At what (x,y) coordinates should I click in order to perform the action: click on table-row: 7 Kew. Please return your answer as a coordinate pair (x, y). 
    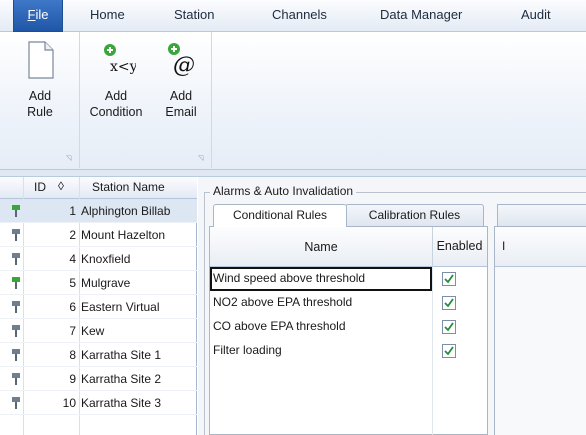
    Looking at the image, I should click on (98, 331).